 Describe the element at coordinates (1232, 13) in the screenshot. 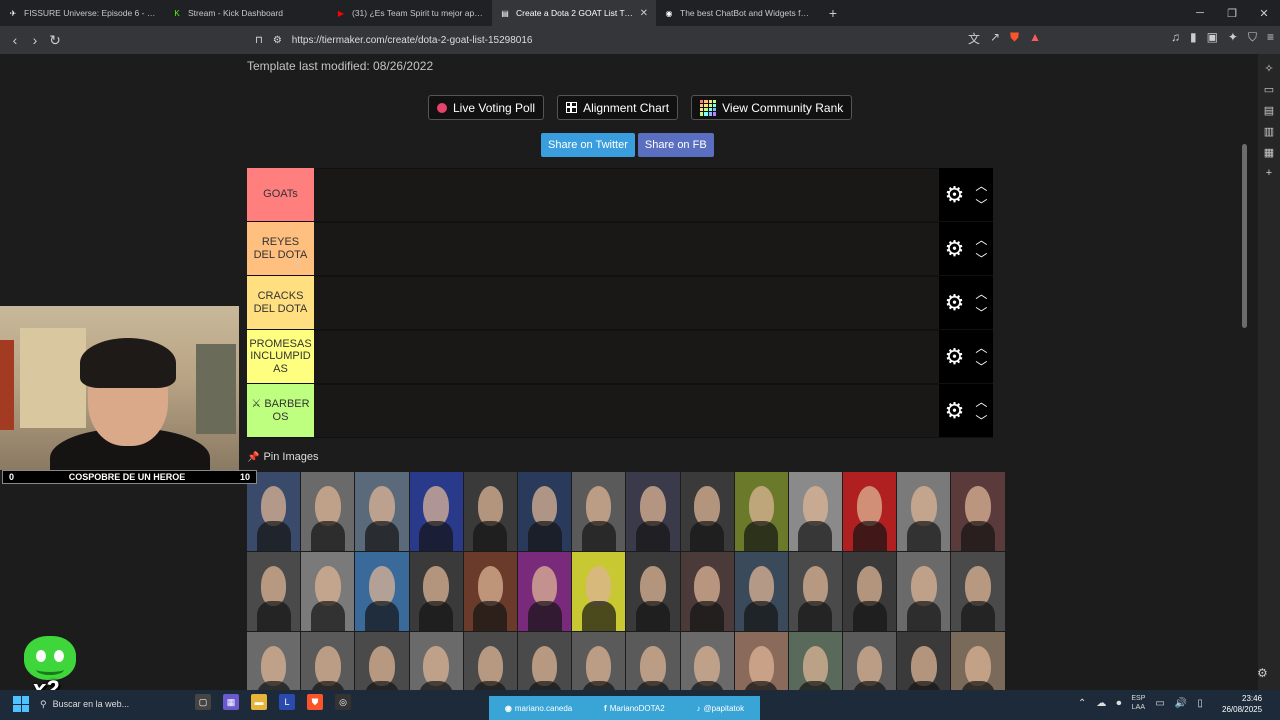

I see `restore-icon: ❐` at that location.